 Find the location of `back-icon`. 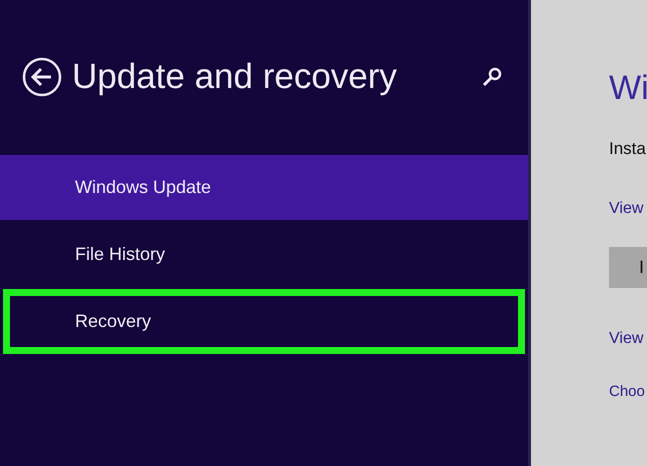

back-icon is located at coordinates (42, 76).